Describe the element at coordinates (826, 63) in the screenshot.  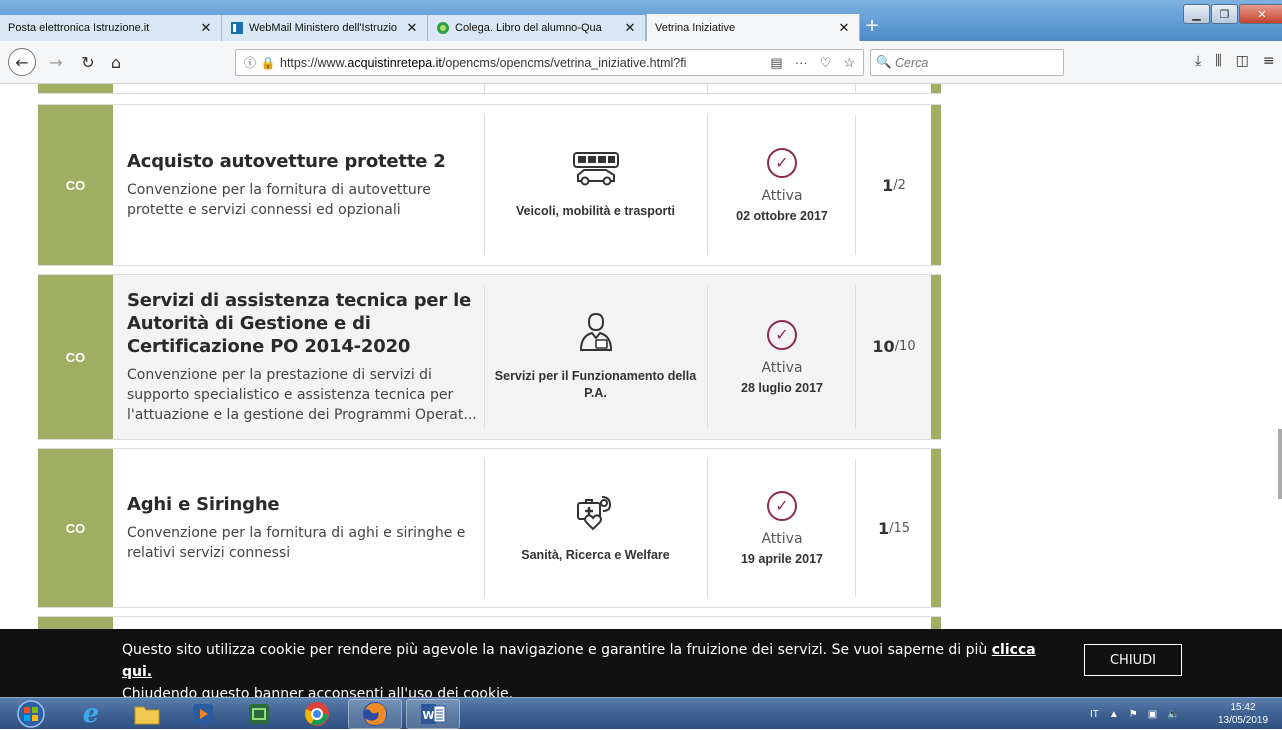
I see `pocket-icon: ♡` at that location.